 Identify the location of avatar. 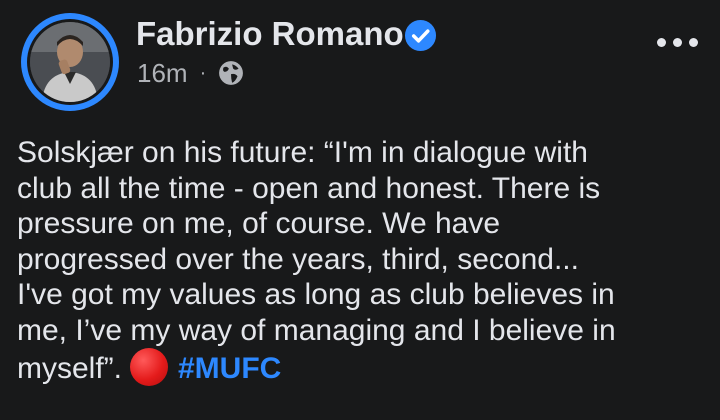
(70, 62).